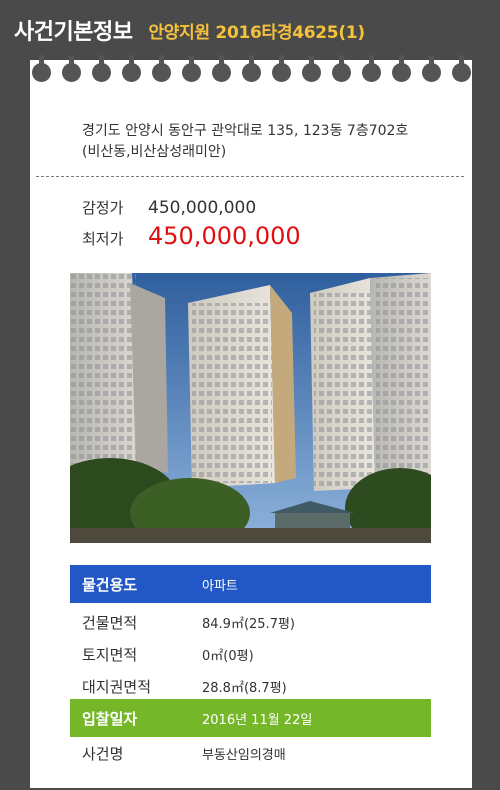  What do you see at coordinates (110, 718) in the screenshot?
I see `bid-date-label: 입찰일자` at bounding box center [110, 718].